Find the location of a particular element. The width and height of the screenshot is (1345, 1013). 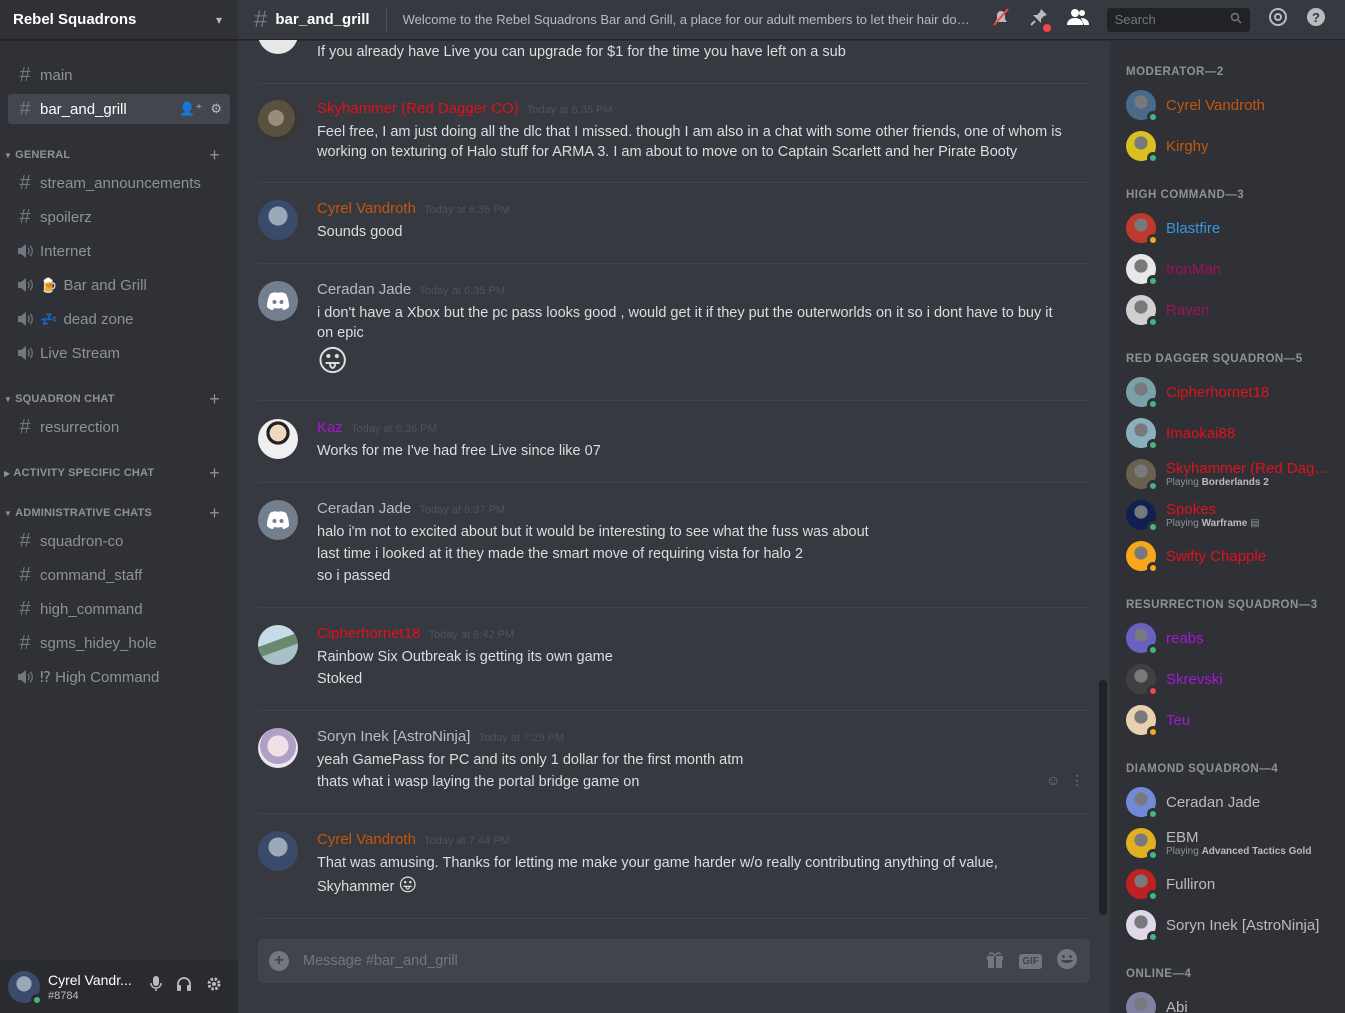

category-squadron-chat: ▼ SQUADRON CHAT + is located at coordinates (119, 399).